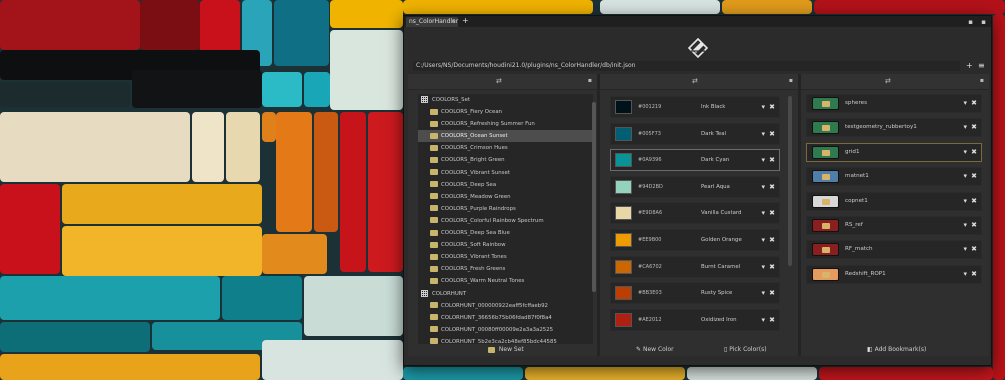 The image size is (1005, 380). What do you see at coordinates (505, 136) in the screenshot?
I see `set-item: COOLORS_Ocean Sunset` at bounding box center [505, 136].